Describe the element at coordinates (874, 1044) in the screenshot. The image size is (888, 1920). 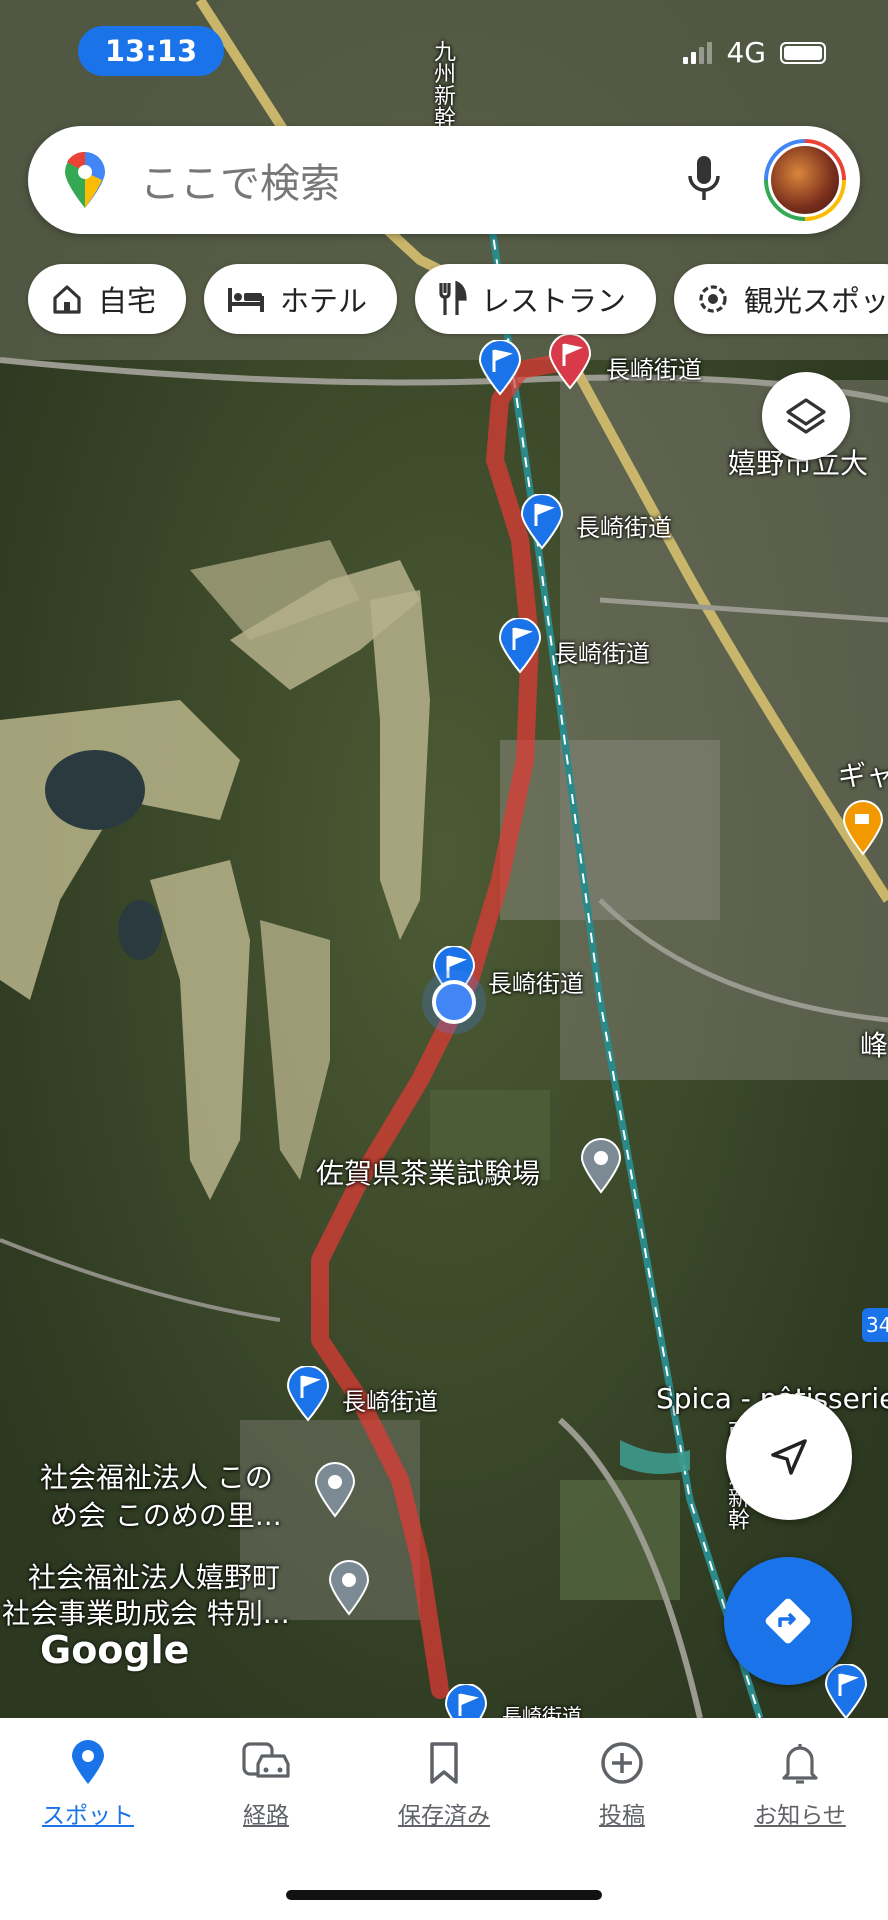
I see `map-label-mine: 峰` at that location.